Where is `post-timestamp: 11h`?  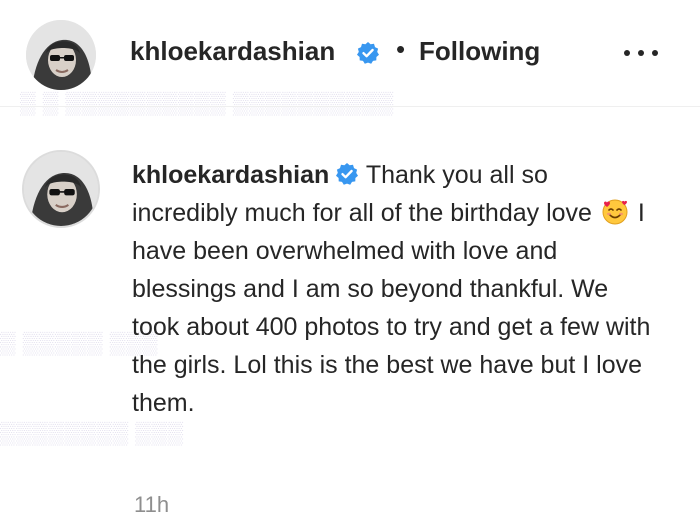 post-timestamp: 11h is located at coordinates (152, 504).